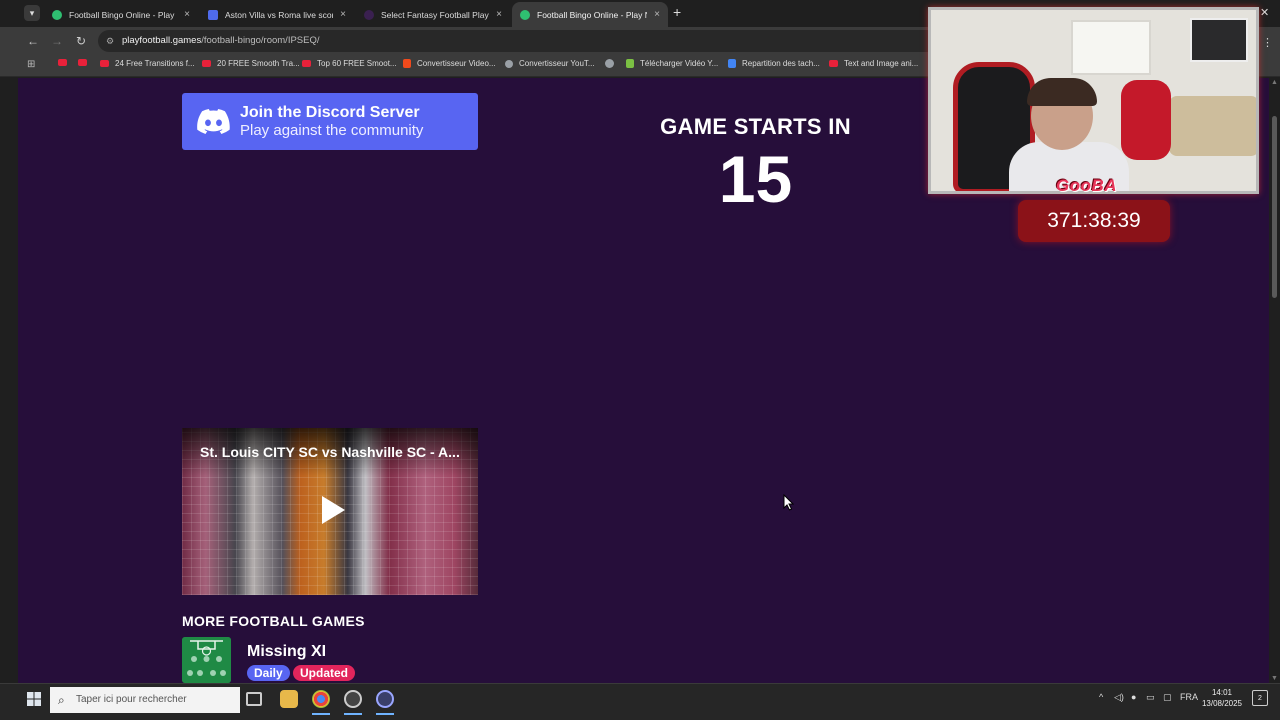 The image size is (1280, 720). What do you see at coordinates (321, 699) in the screenshot?
I see `chrome-icon` at bounding box center [321, 699].